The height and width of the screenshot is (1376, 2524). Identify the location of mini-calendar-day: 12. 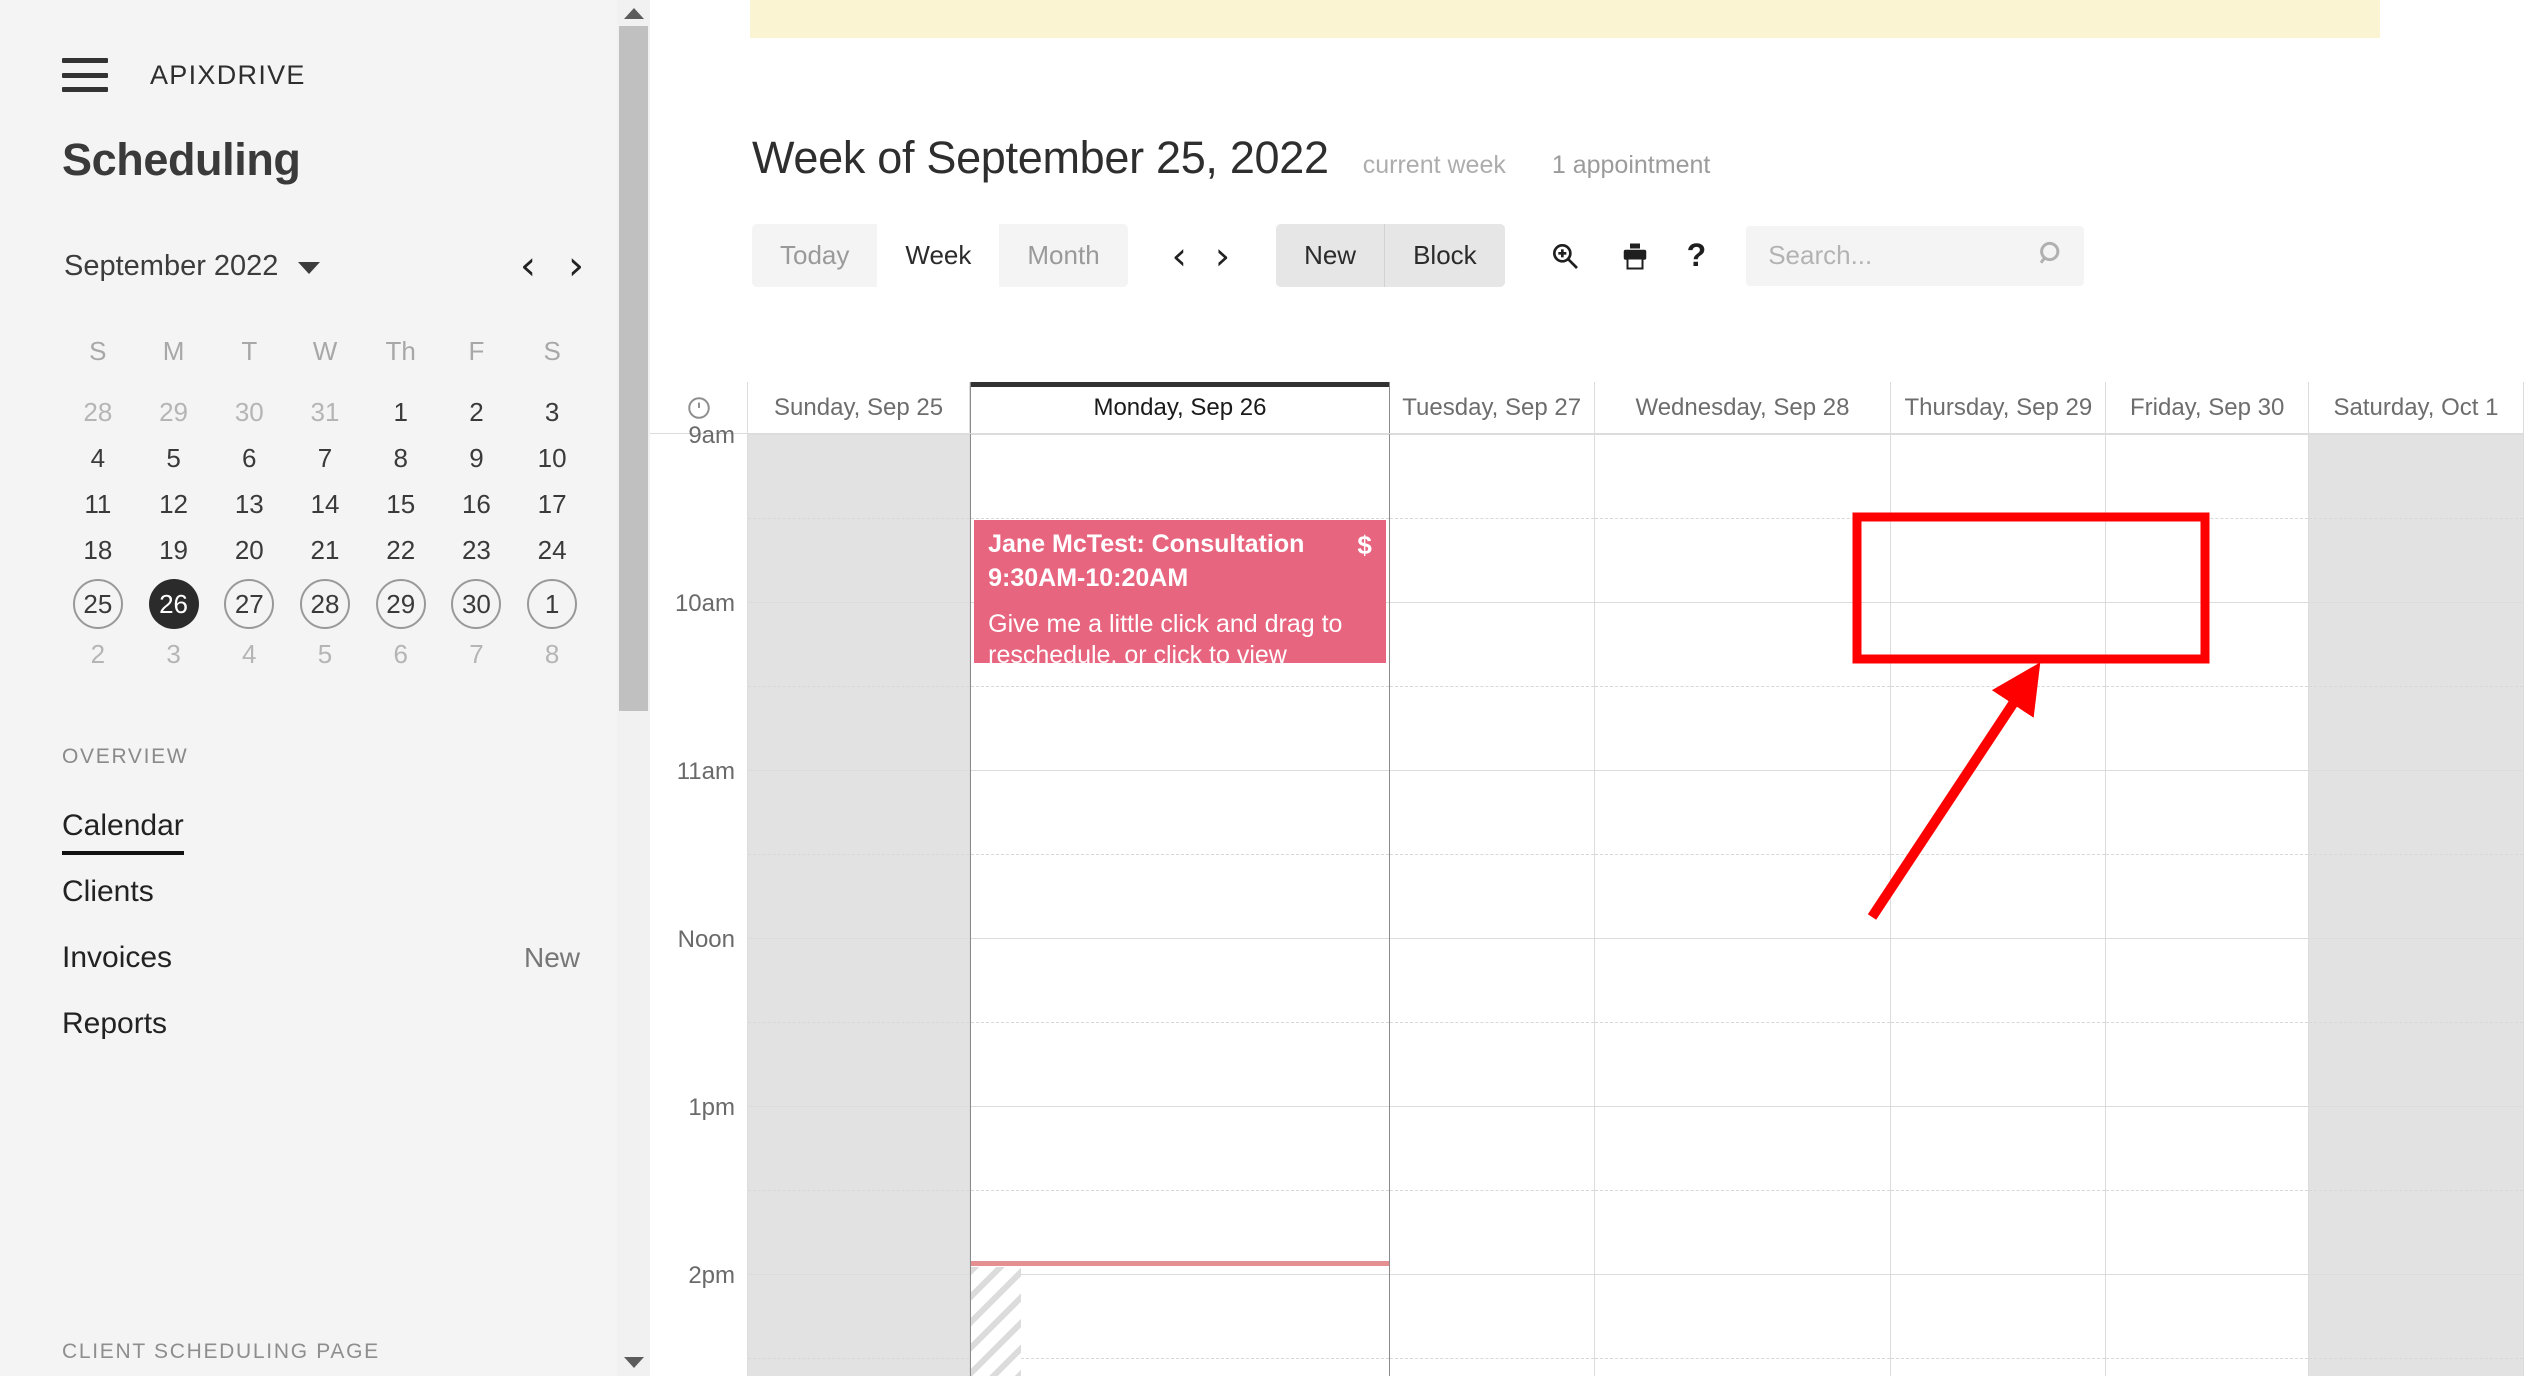
(174, 504).